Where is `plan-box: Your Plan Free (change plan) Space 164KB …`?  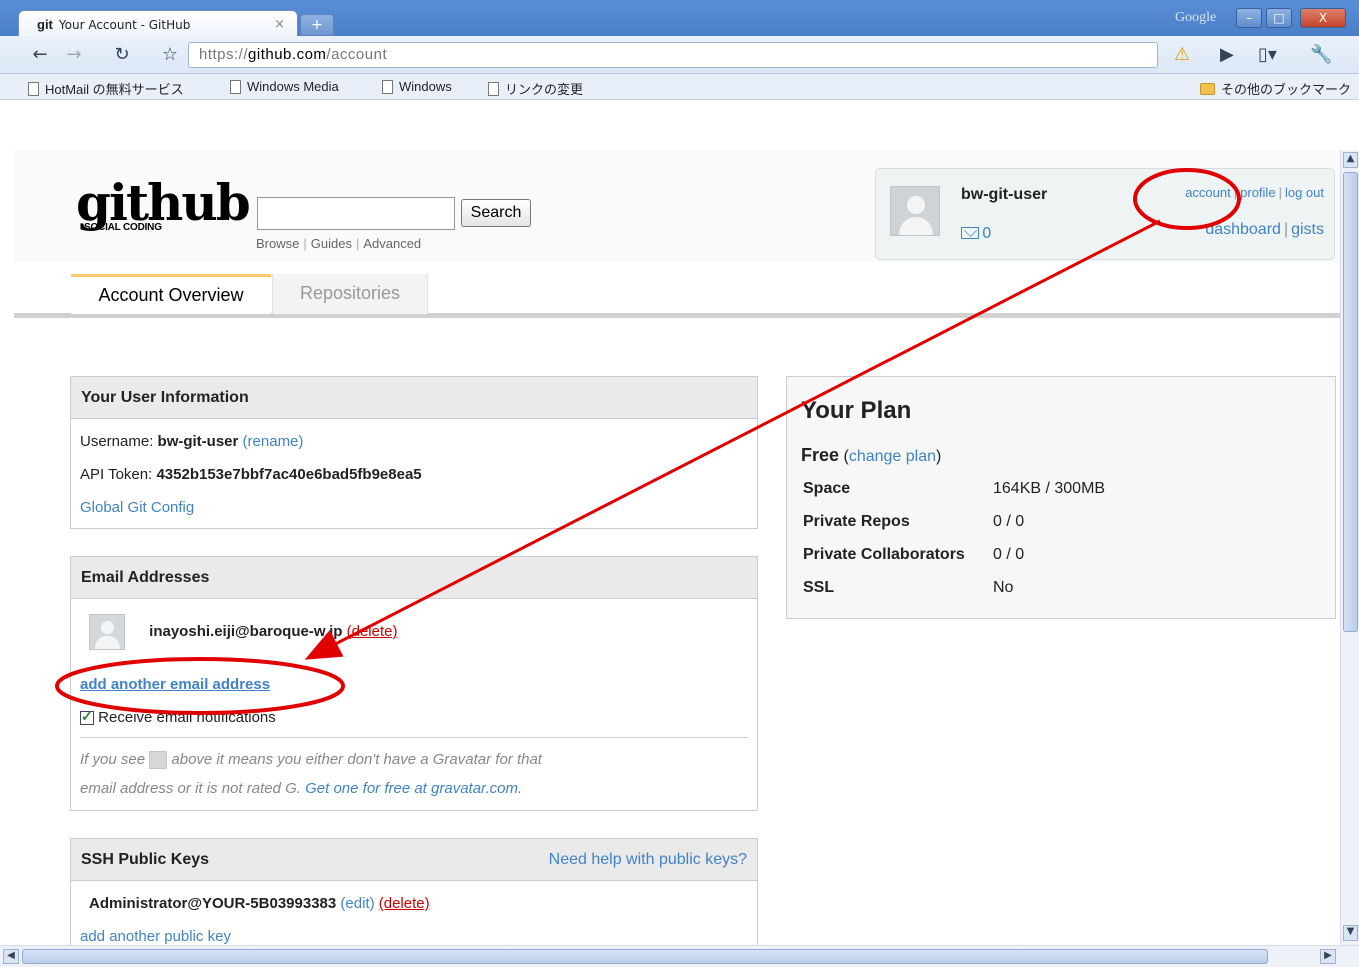
plan-box: Your Plan Free (change plan) Space 164KB … is located at coordinates (1061, 497).